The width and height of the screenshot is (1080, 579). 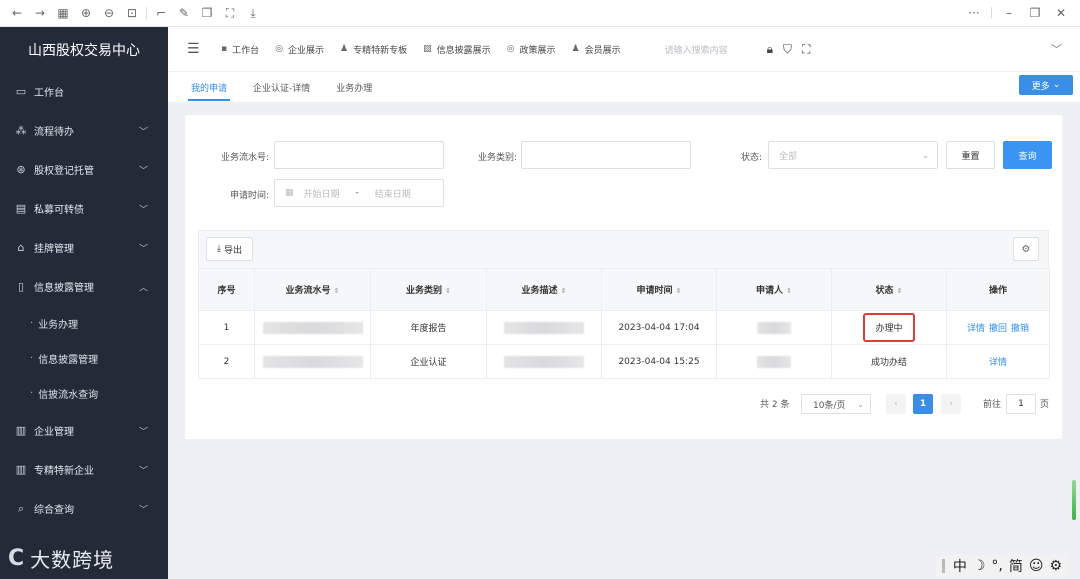 What do you see at coordinates (132, 13) in the screenshot?
I see `fit-icon: ⊡` at bounding box center [132, 13].